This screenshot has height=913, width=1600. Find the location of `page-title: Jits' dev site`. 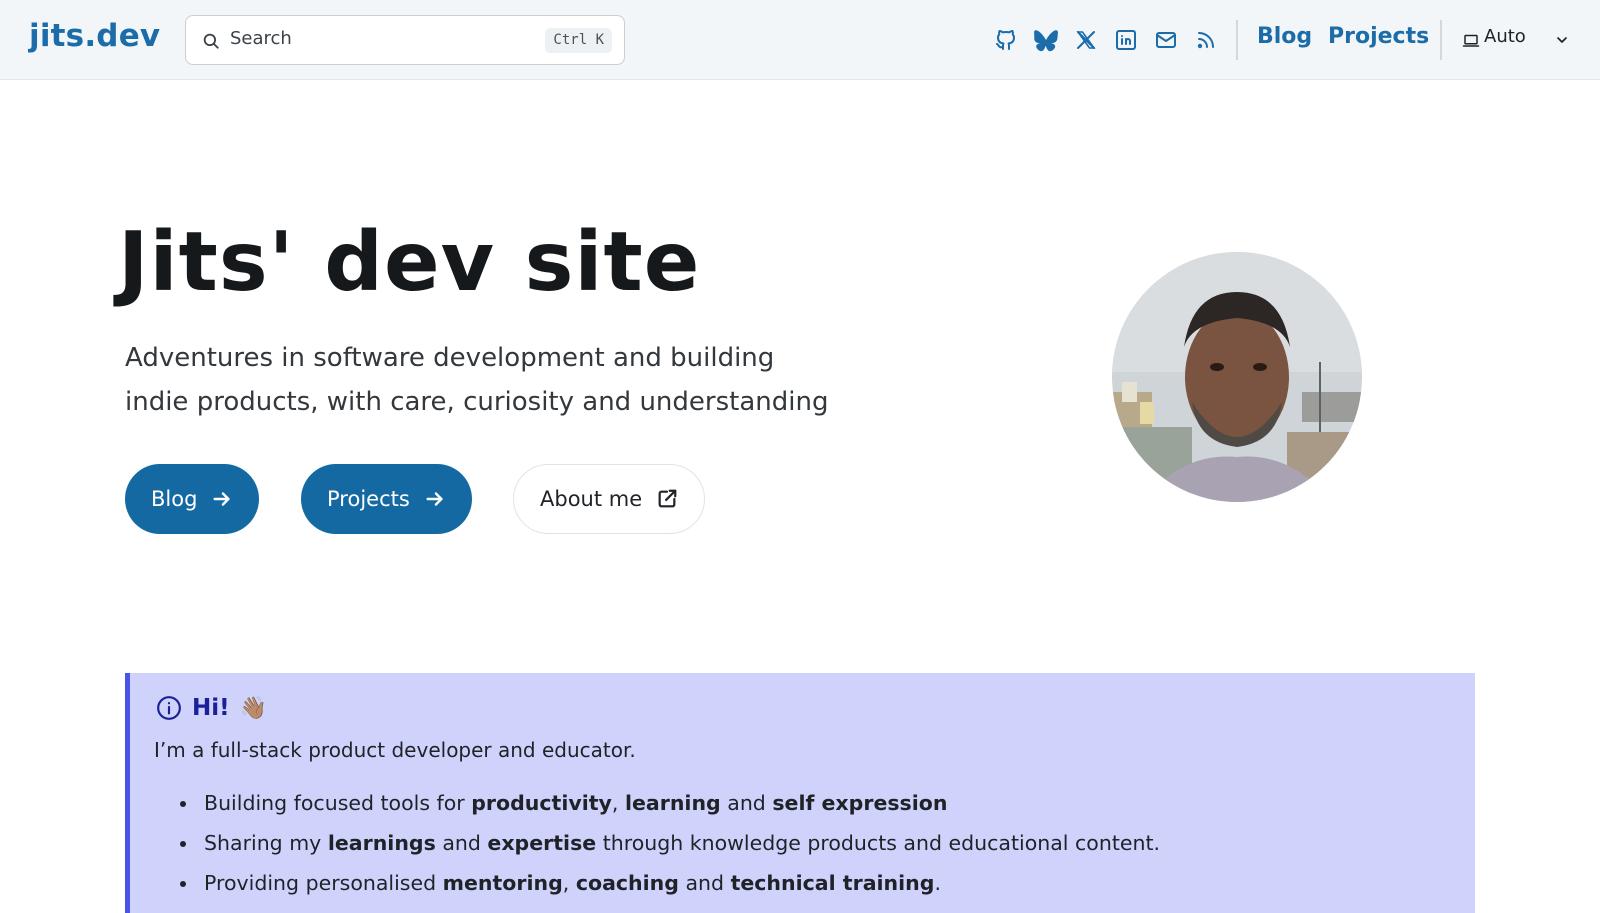

page-title: Jits' dev site is located at coordinates (409, 262).